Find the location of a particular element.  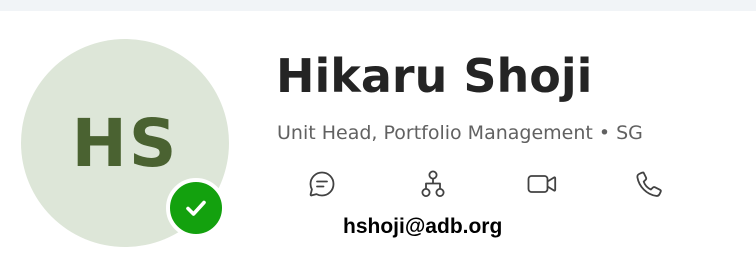

phone-call-button is located at coordinates (649, 184).